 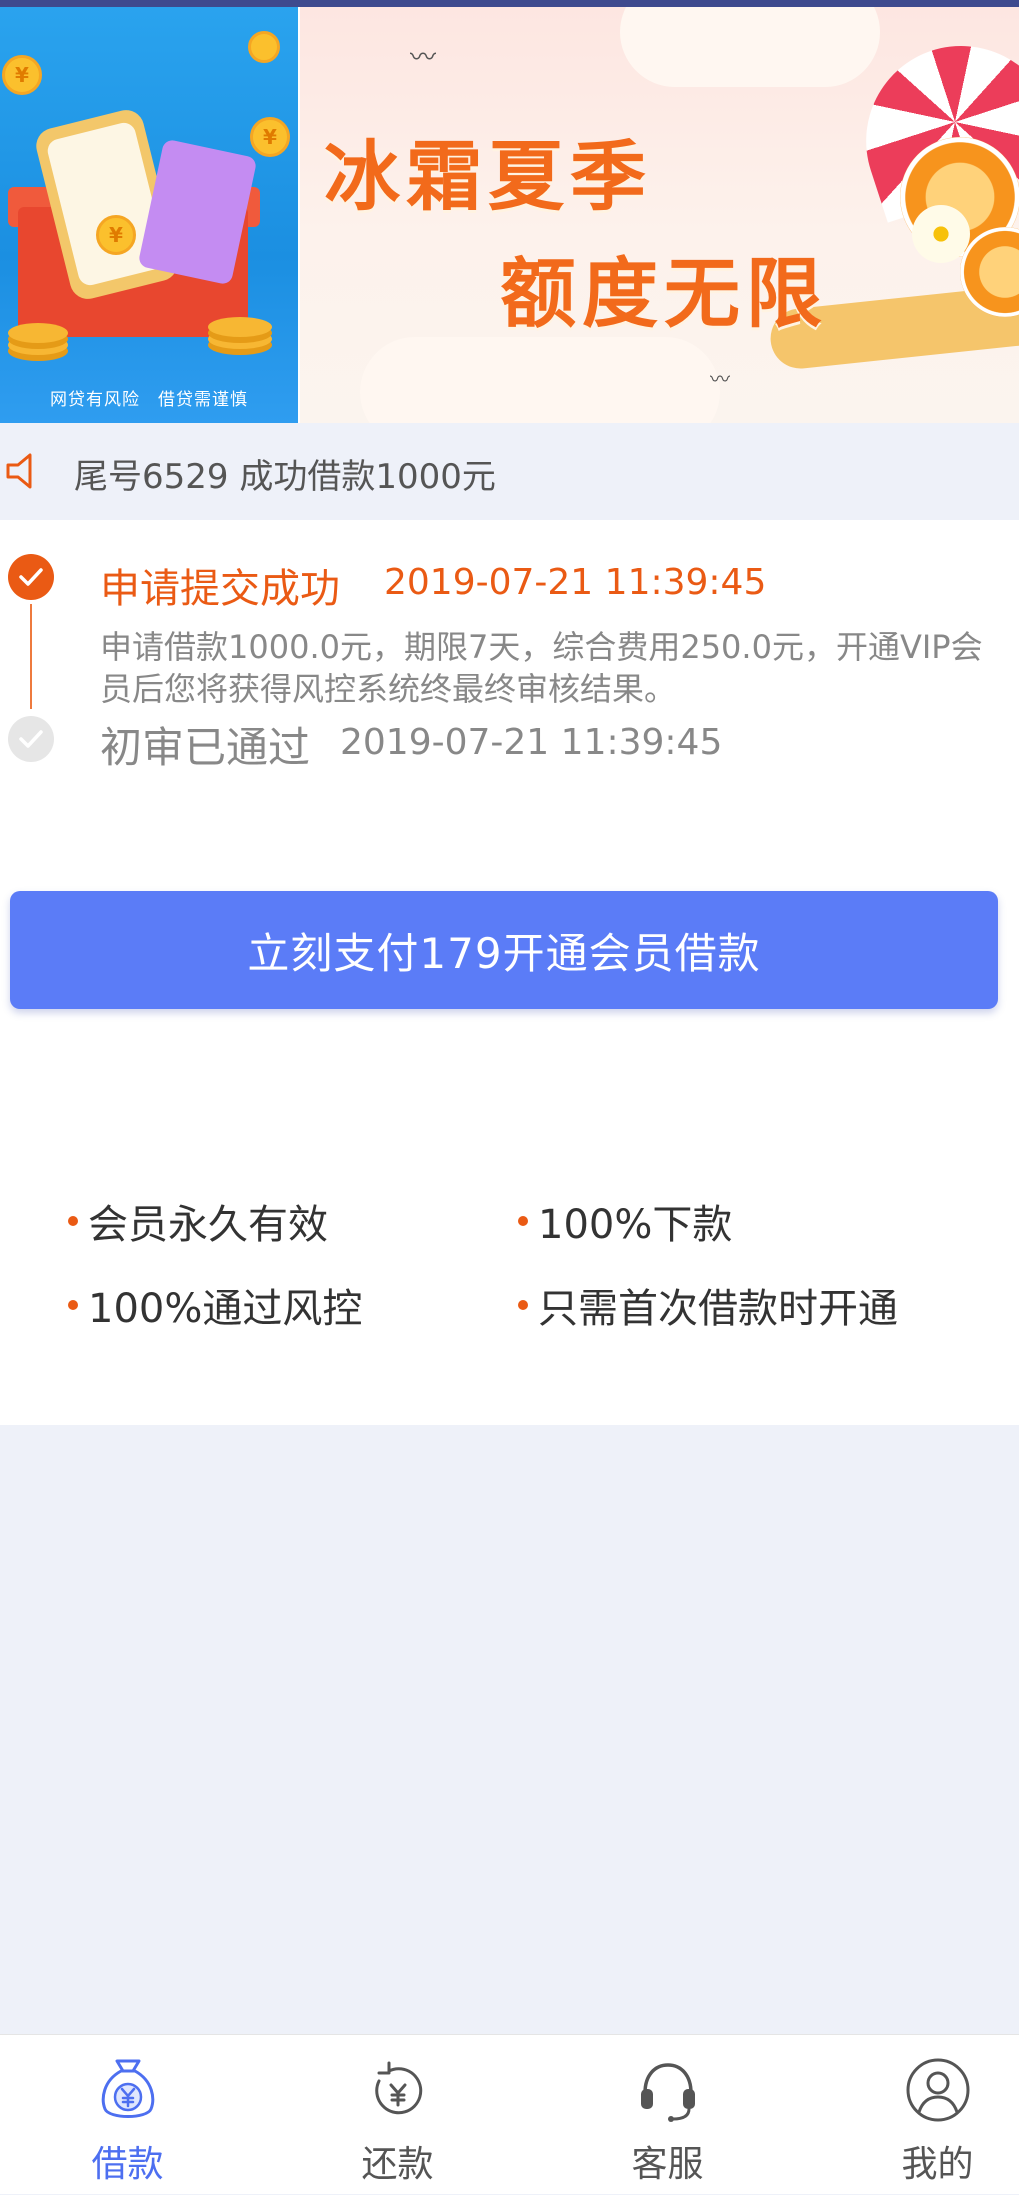 What do you see at coordinates (668, 2092) in the screenshot?
I see `headset-icon` at bounding box center [668, 2092].